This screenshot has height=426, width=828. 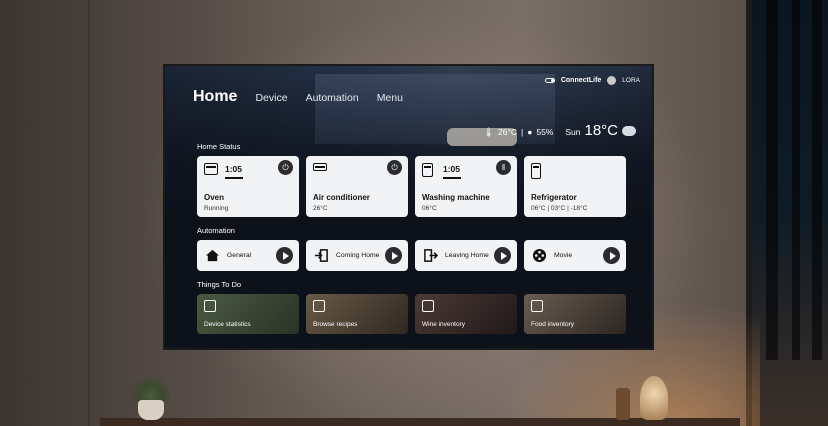 I want to click on card-title: Washing machine, so click(x=456, y=197).